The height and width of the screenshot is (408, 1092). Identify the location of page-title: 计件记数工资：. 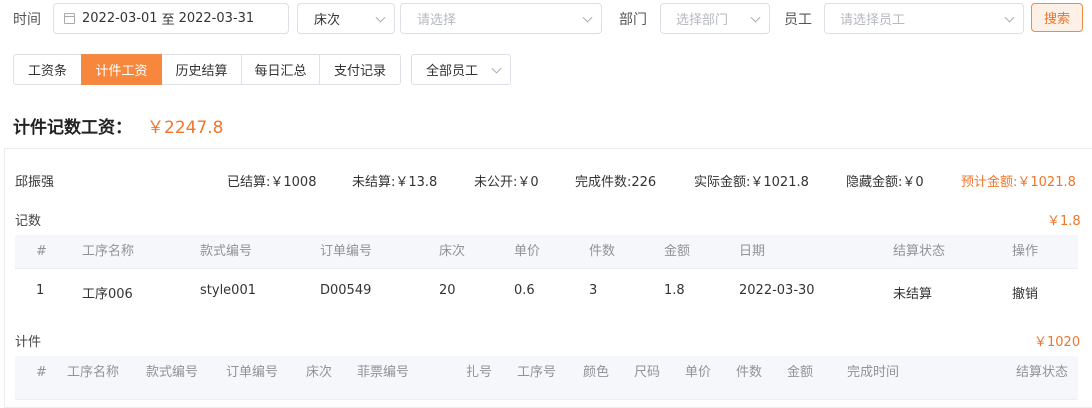
(72, 128).